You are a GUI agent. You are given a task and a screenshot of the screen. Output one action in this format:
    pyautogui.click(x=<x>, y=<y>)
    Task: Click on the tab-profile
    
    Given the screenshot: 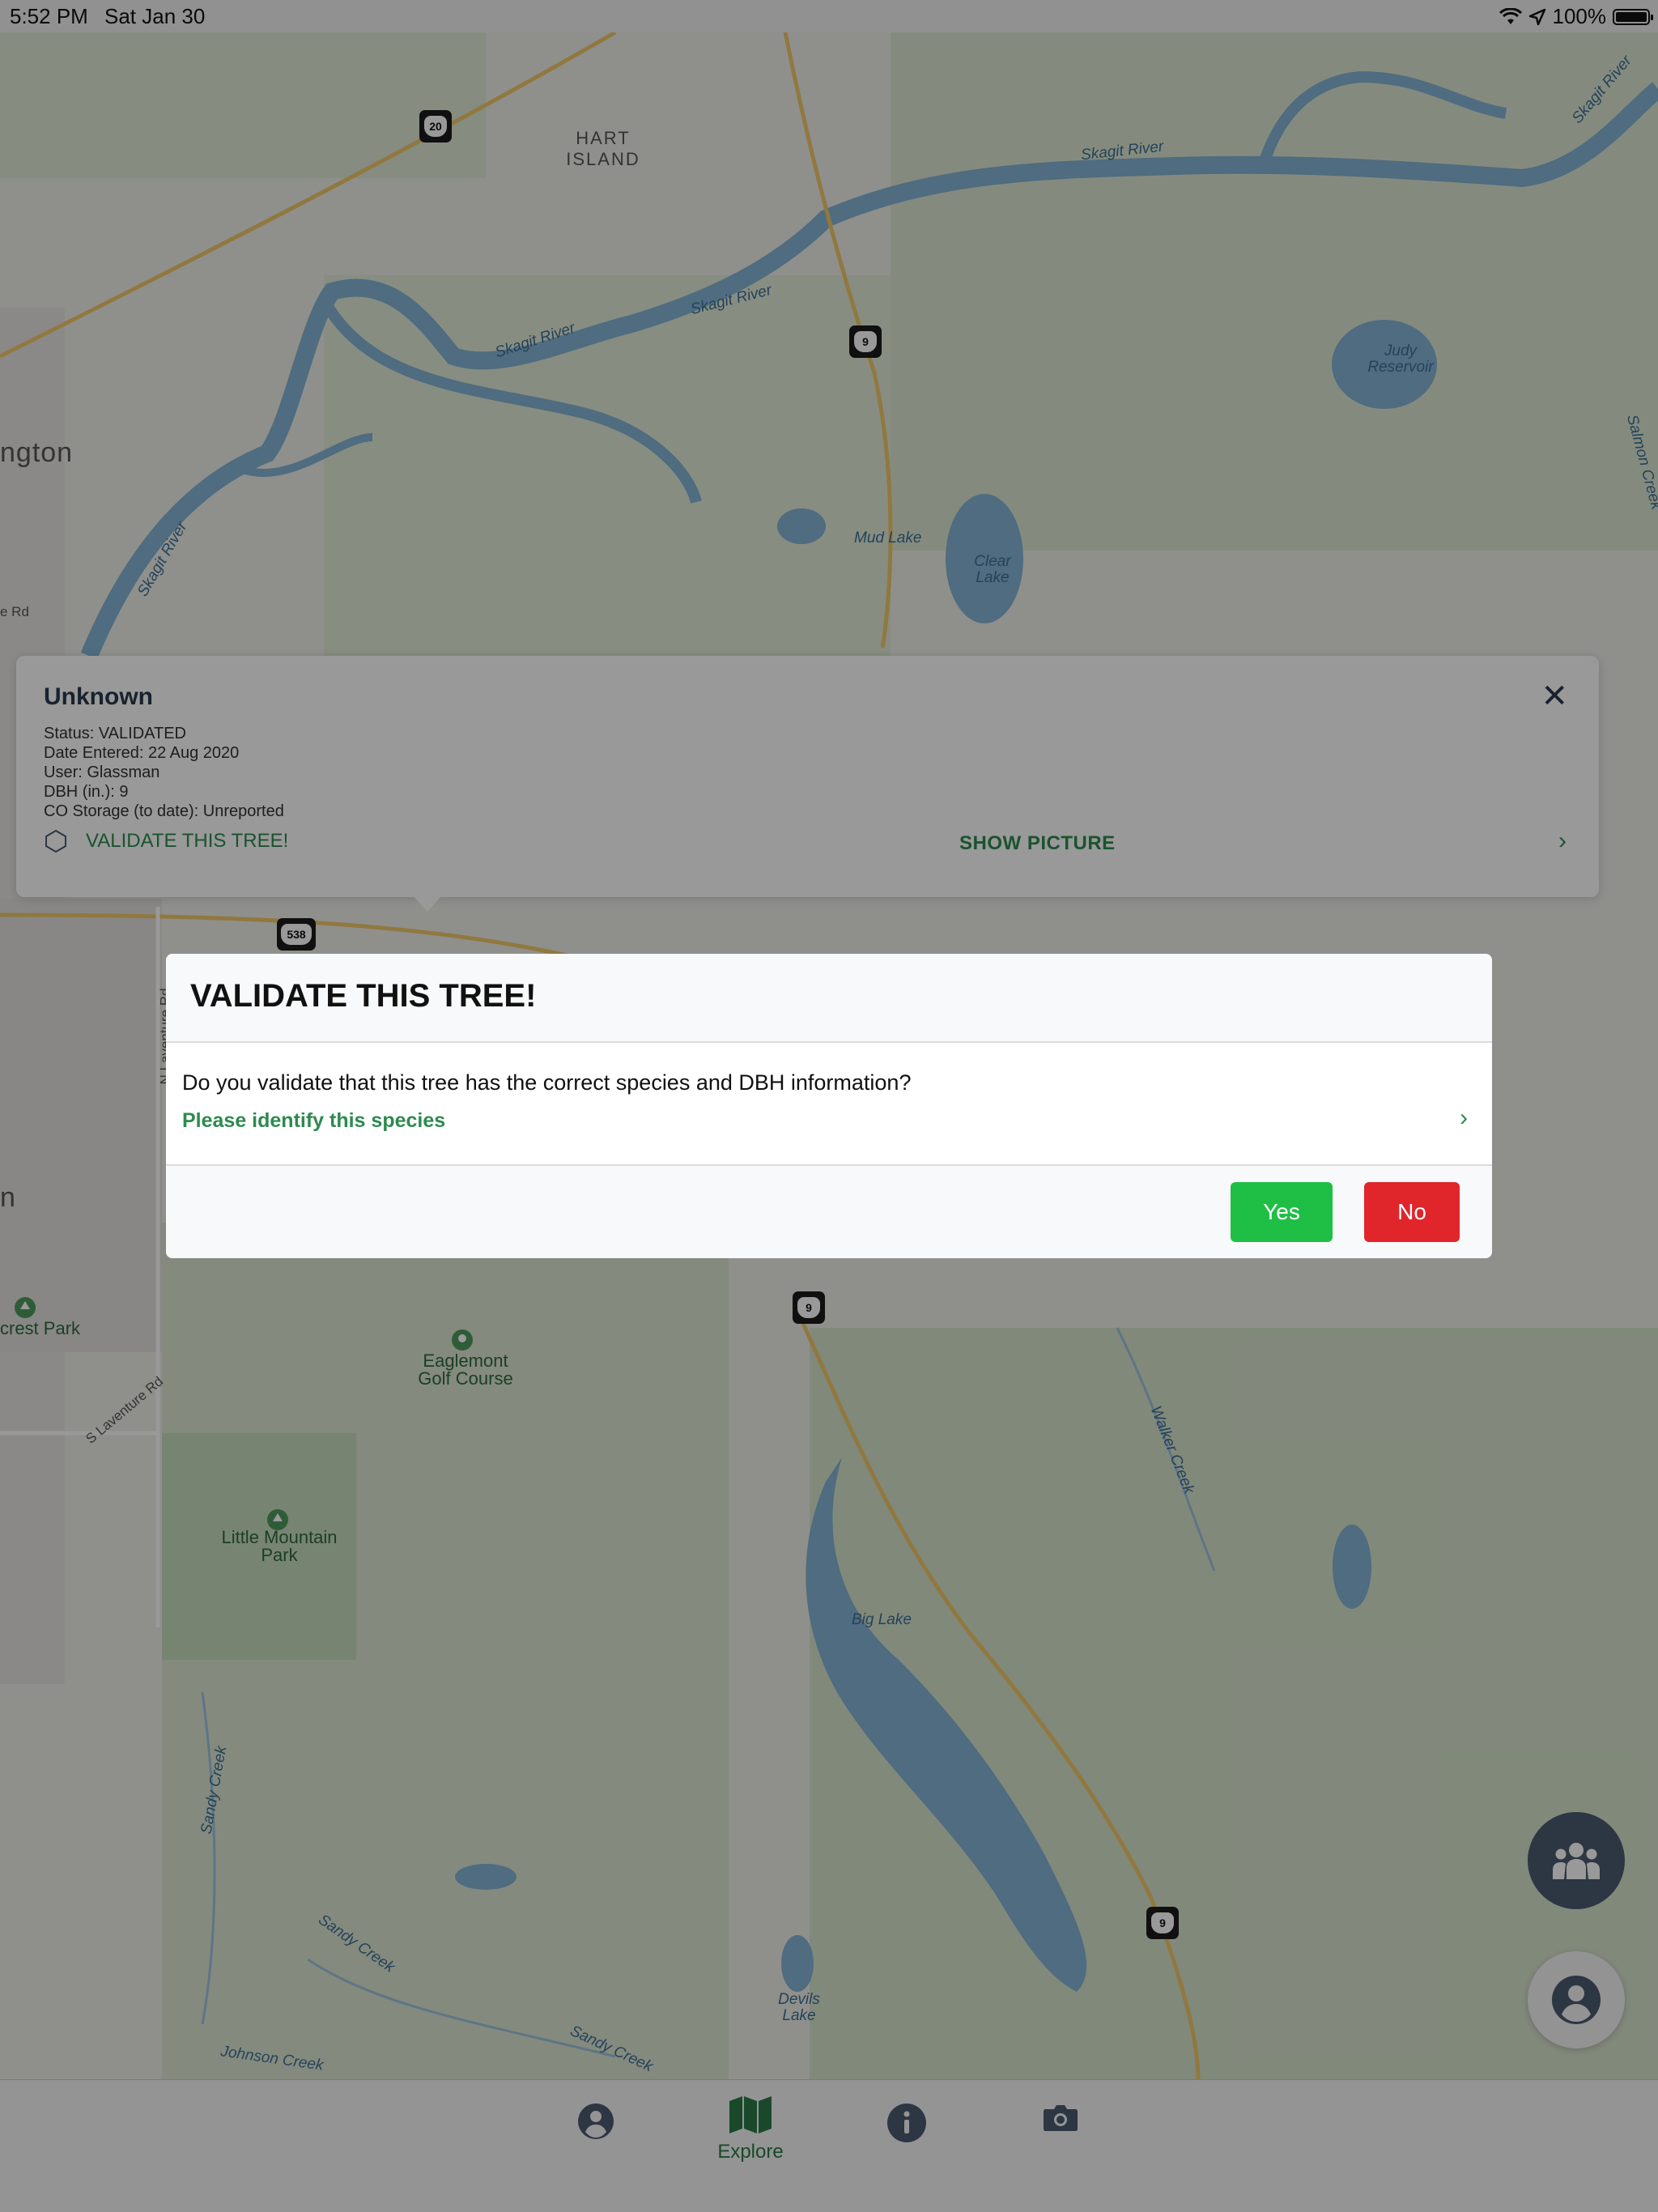 What is the action you would take?
    pyautogui.click(x=595, y=2125)
    